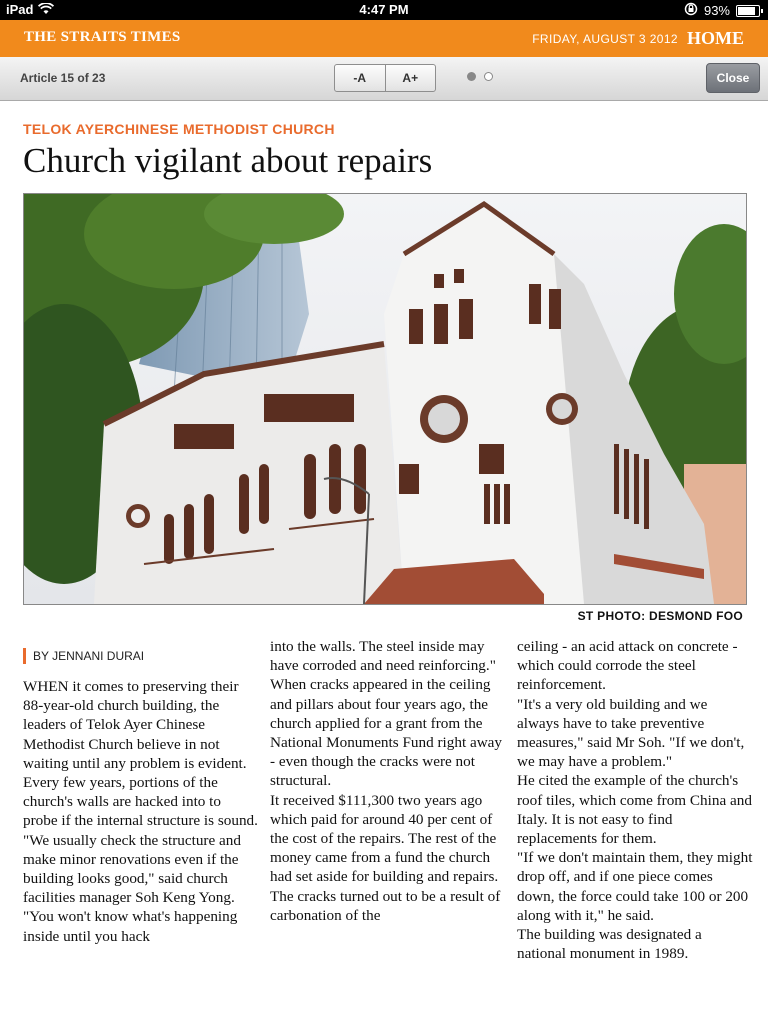  Describe the element at coordinates (715, 38) in the screenshot. I see `section-title: HOME` at that location.